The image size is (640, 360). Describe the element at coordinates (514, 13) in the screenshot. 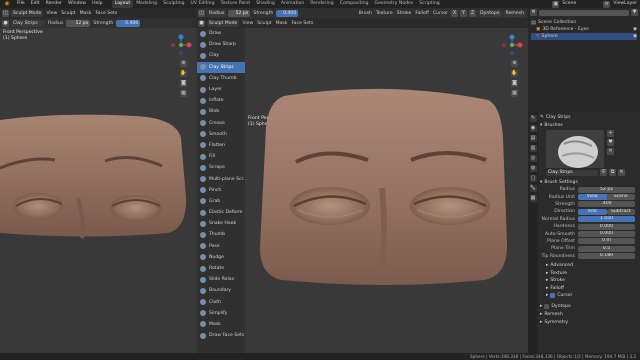

I see `remesh-dropdown: Remesh` at that location.